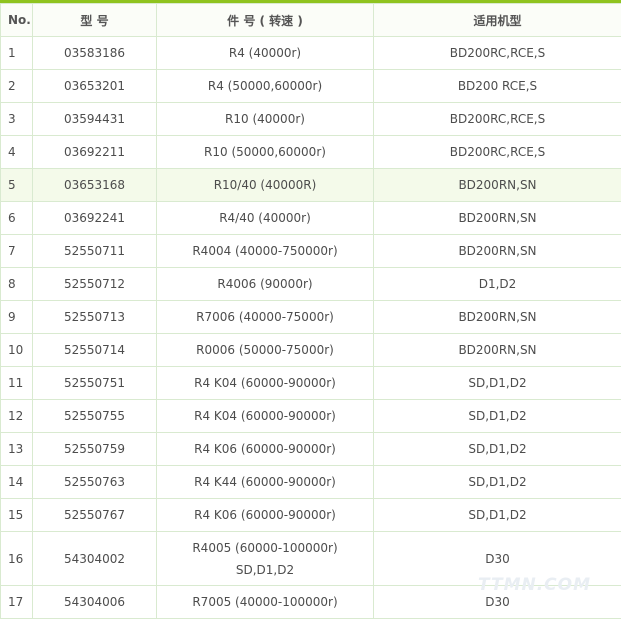  I want to click on table-row: 6 03692241 R4/40 (40000r) BD200RN,SN, so click(310, 218).